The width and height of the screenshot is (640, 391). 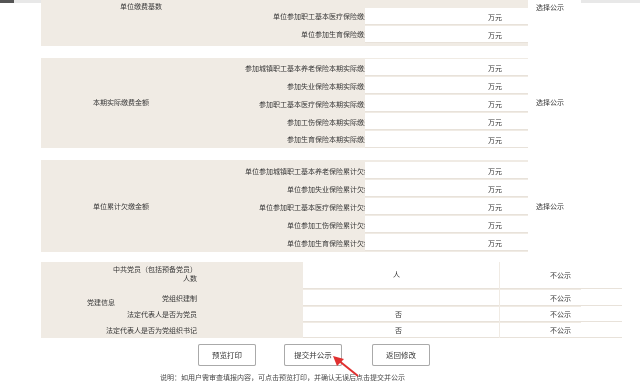 I want to click on row-label: 单位参加城镇职工基本养老保险累计欠缴金额, so click(x=315, y=172).